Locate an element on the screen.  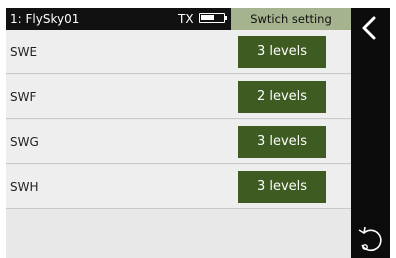
header-bar: 1: FlySky01 TX Swtich setting is located at coordinates (178, 19).